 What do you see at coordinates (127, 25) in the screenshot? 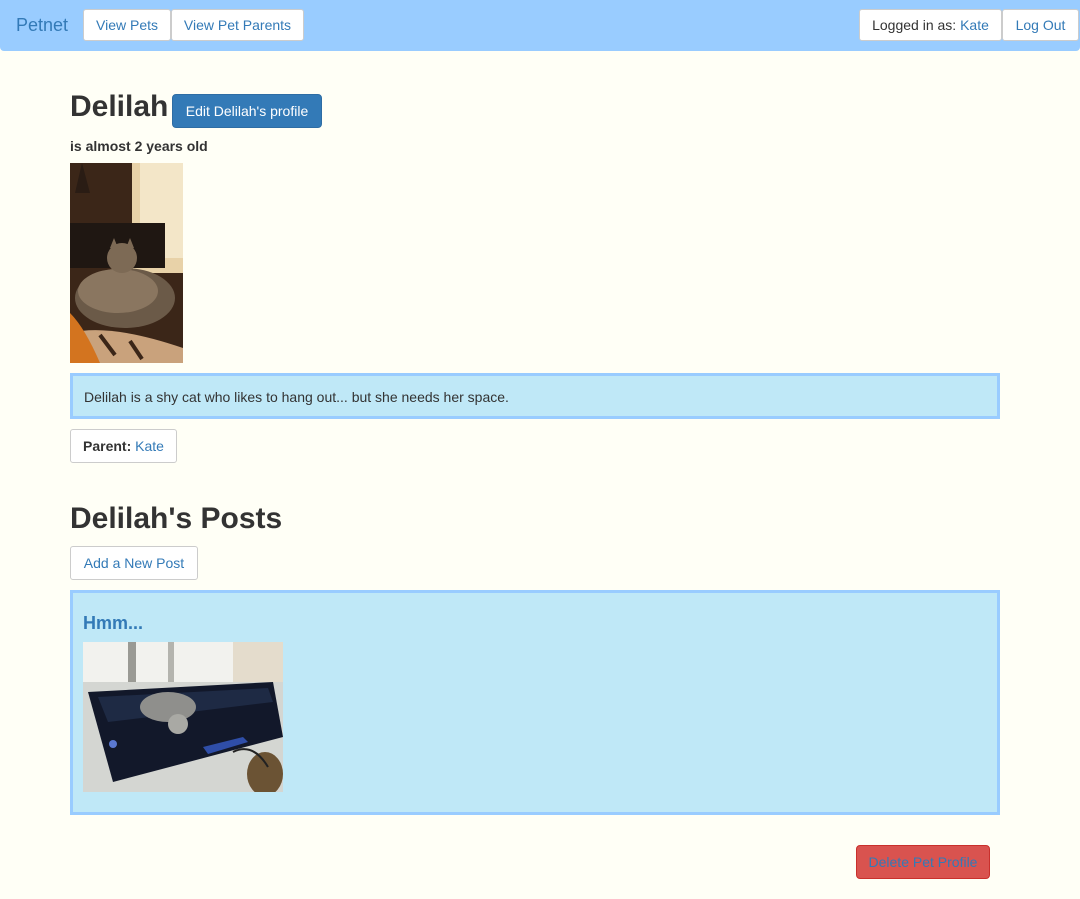
I see `view-pets-button: View Pets` at bounding box center [127, 25].